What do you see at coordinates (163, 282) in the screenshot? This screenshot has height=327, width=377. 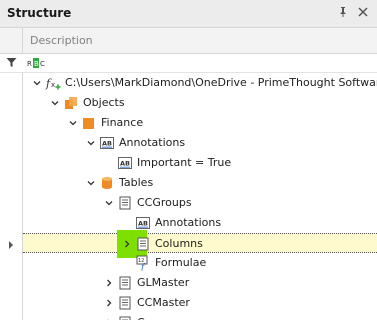 I see `tree-node-label: GLMaster` at bounding box center [163, 282].